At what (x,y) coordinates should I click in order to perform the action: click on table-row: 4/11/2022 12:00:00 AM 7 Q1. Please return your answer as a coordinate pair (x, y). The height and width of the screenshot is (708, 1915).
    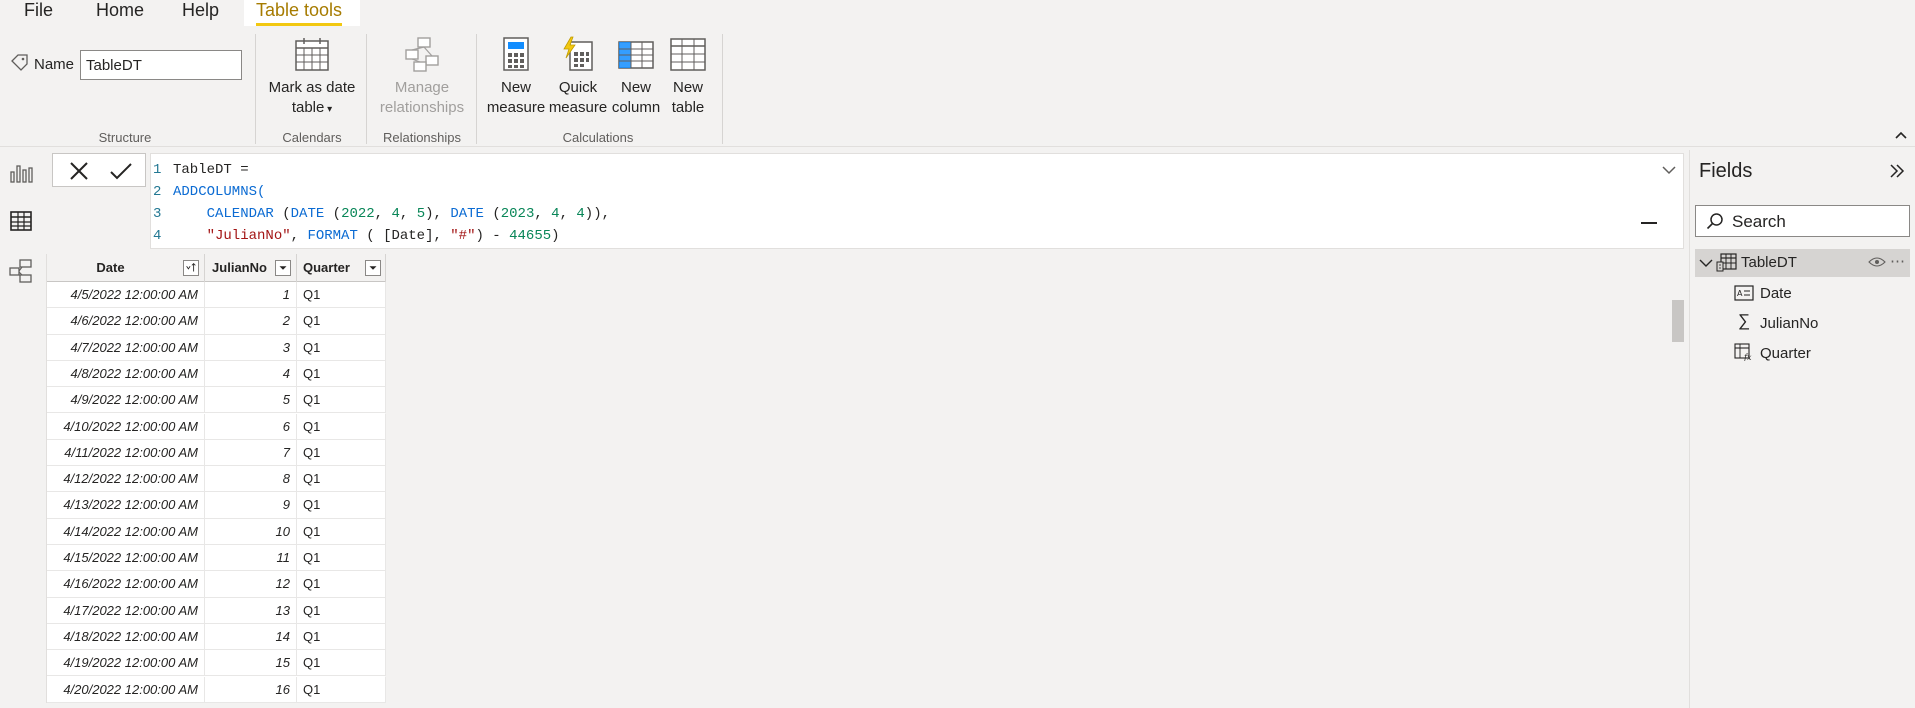
    Looking at the image, I should click on (216, 453).